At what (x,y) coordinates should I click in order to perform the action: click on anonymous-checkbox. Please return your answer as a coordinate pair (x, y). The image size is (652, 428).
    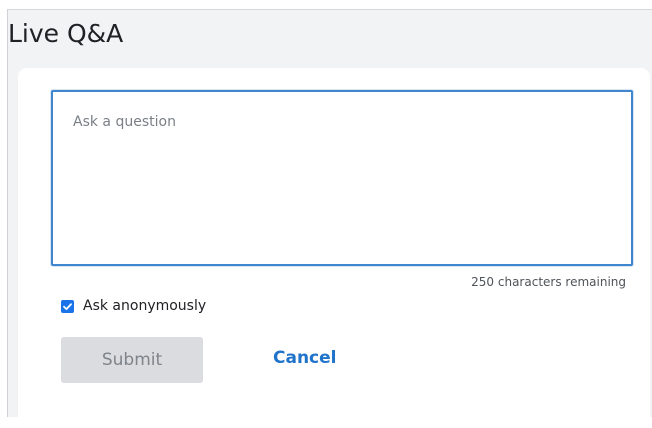
    Looking at the image, I should click on (67, 306).